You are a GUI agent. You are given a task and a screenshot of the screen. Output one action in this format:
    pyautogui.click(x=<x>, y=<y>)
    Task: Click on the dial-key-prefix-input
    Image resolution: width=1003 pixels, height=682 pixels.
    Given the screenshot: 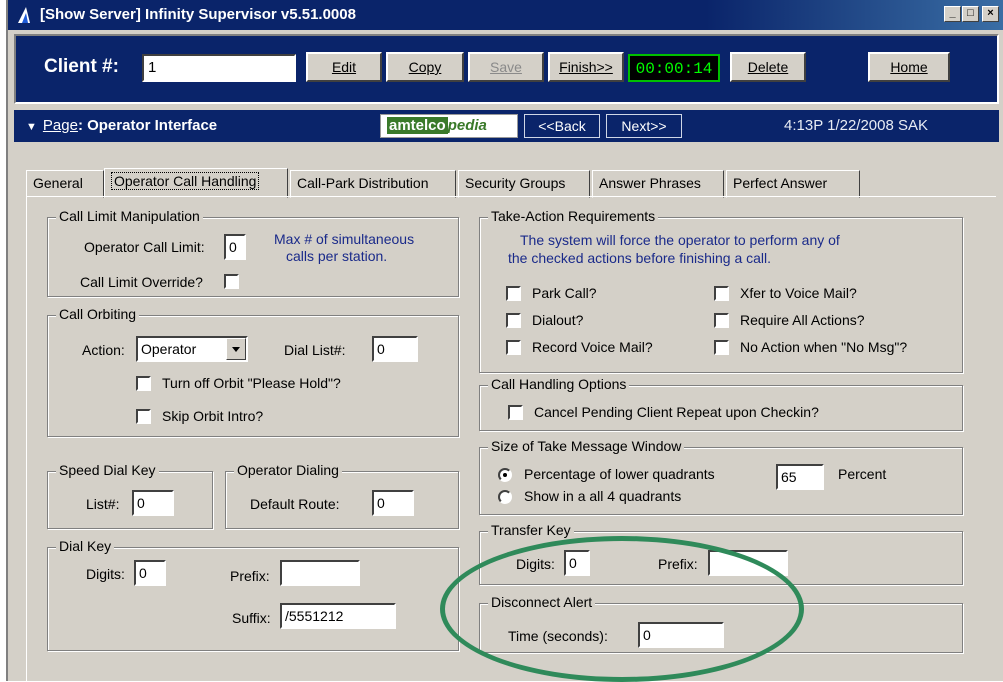 What is the action you would take?
    pyautogui.click(x=320, y=573)
    